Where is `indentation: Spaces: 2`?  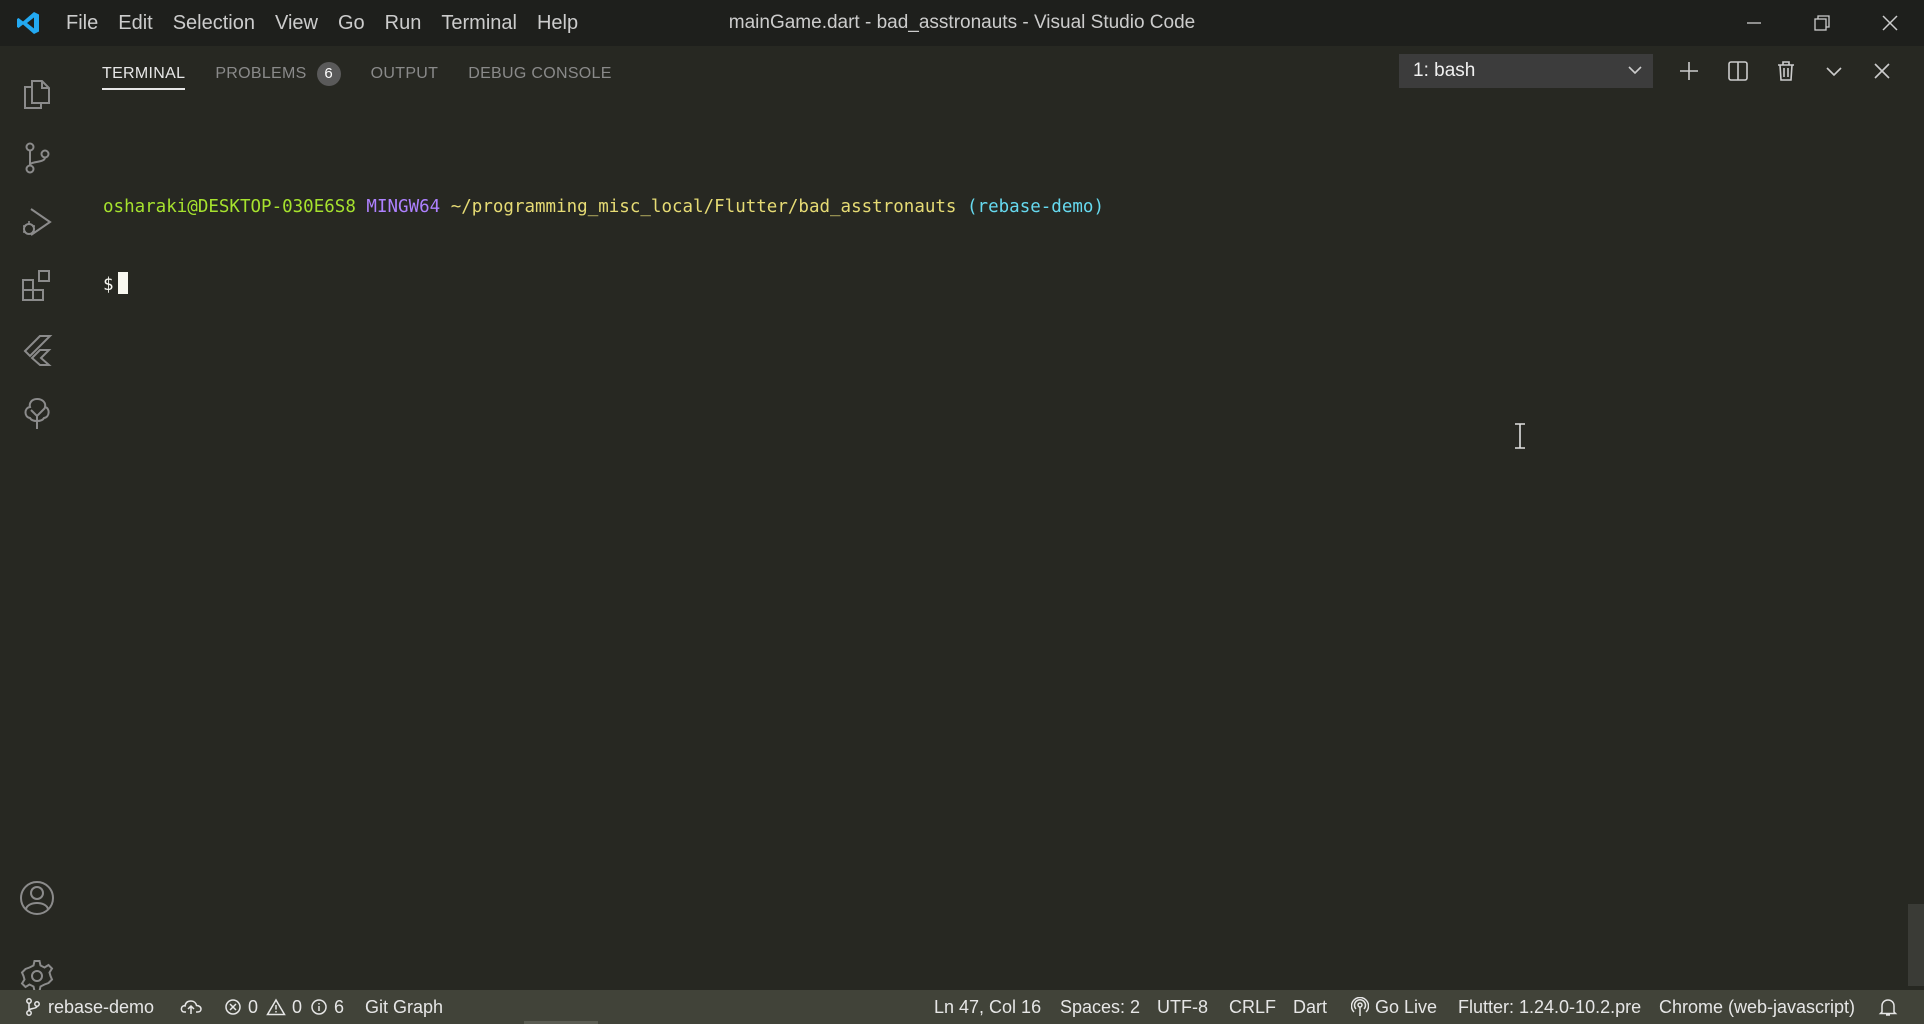 indentation: Spaces: 2 is located at coordinates (1100, 1007).